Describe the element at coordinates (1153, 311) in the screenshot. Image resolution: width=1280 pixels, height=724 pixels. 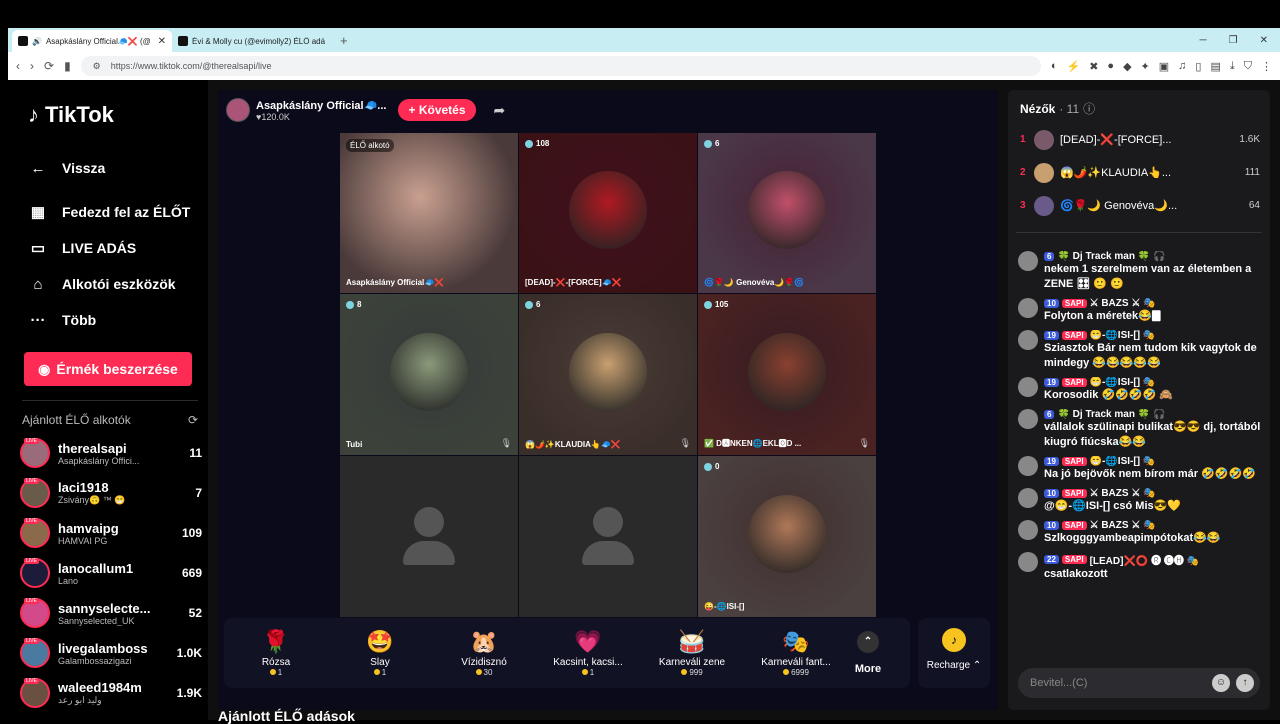
I see `chat-message-body: 10 SAPI ⚔ BAZS ⚔ 🎭 Folyton a méretek😂🀫` at that location.